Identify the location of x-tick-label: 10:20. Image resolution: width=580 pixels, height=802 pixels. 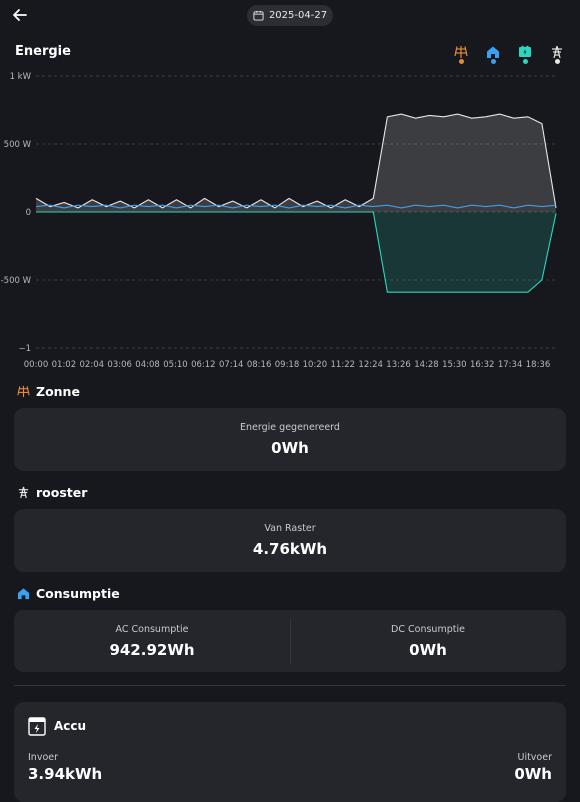
(315, 365).